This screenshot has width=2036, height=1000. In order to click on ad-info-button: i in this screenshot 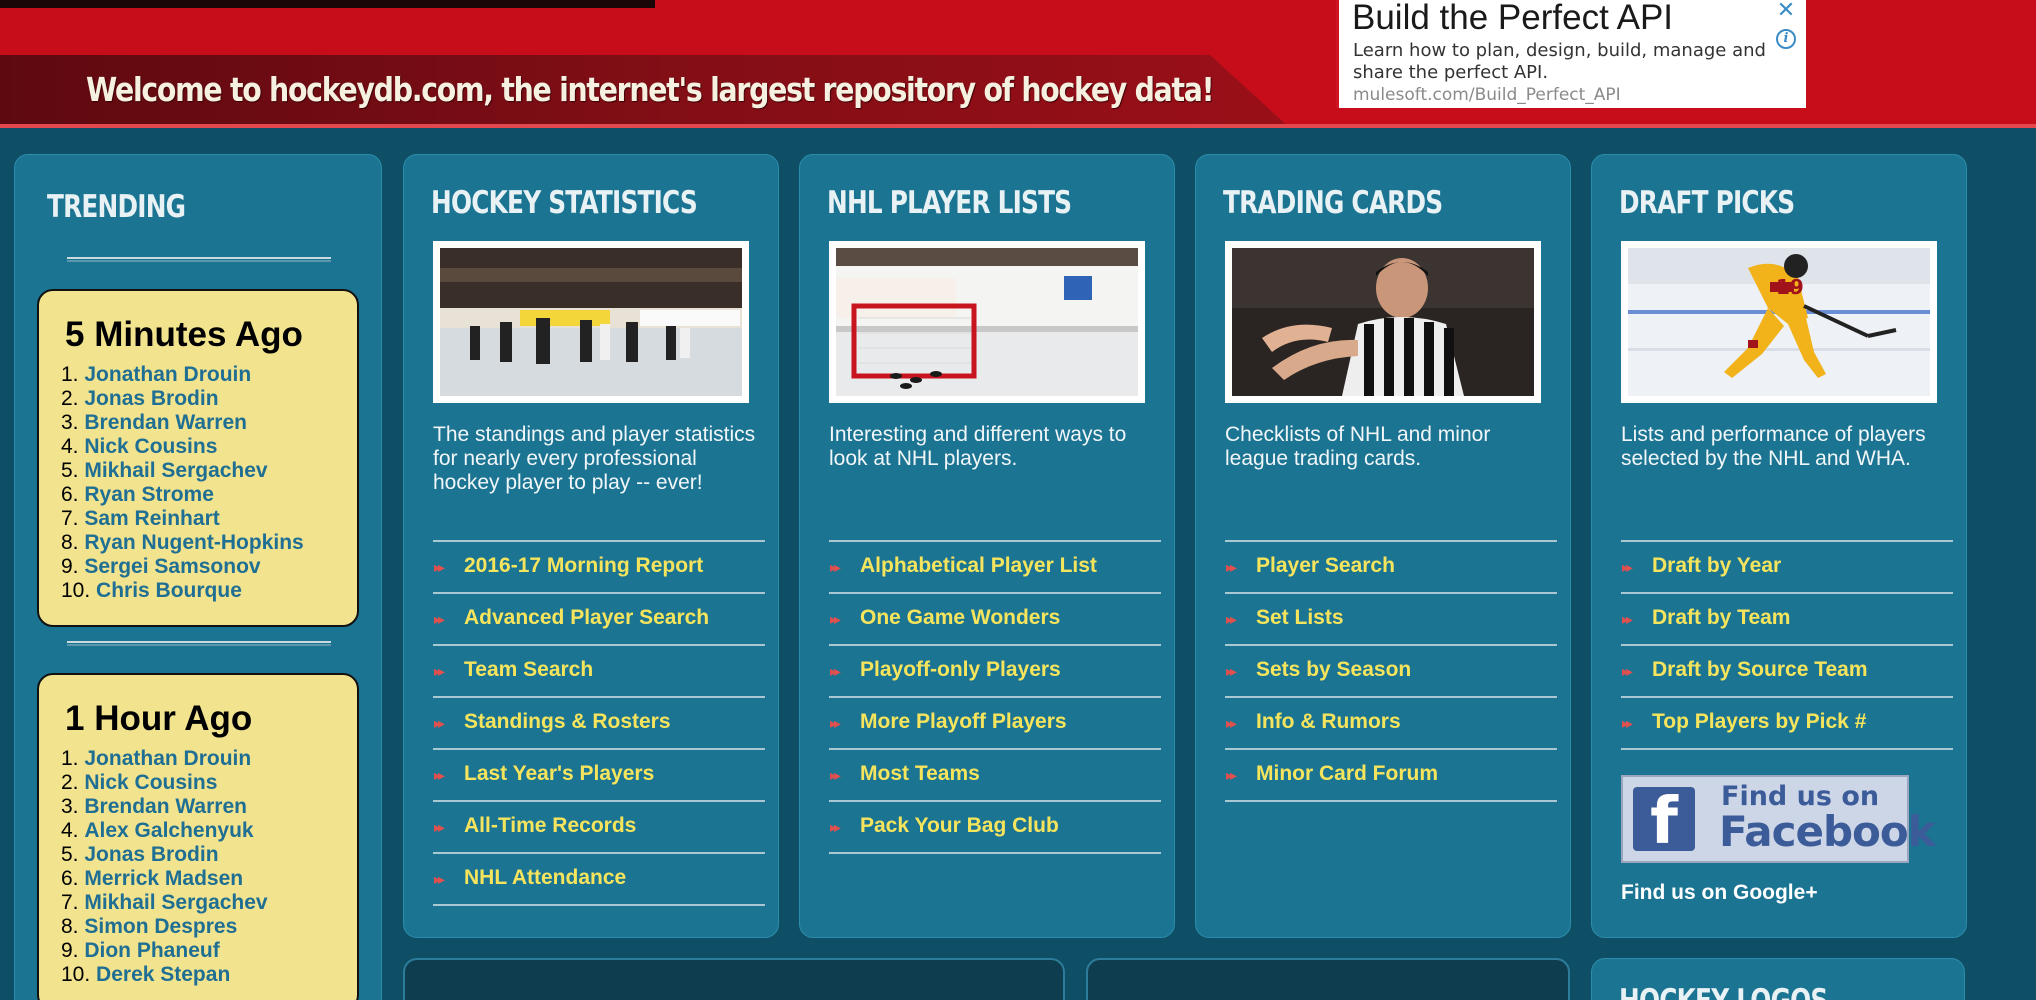, I will do `click(1786, 39)`.